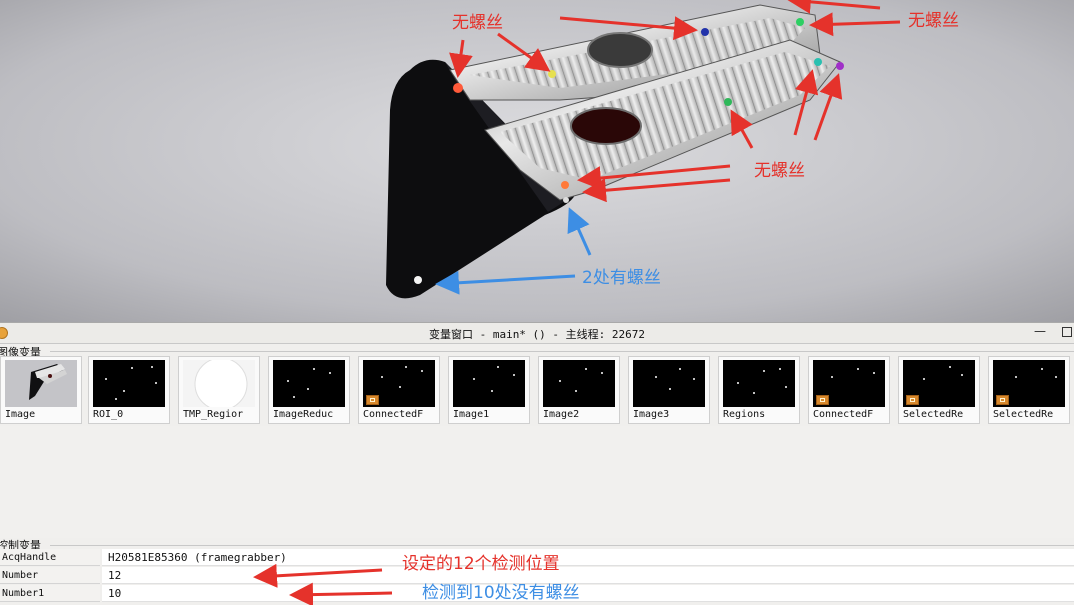 This screenshot has height=605, width=1074. I want to click on image-variable-thumb: ROI_0, so click(129, 390).